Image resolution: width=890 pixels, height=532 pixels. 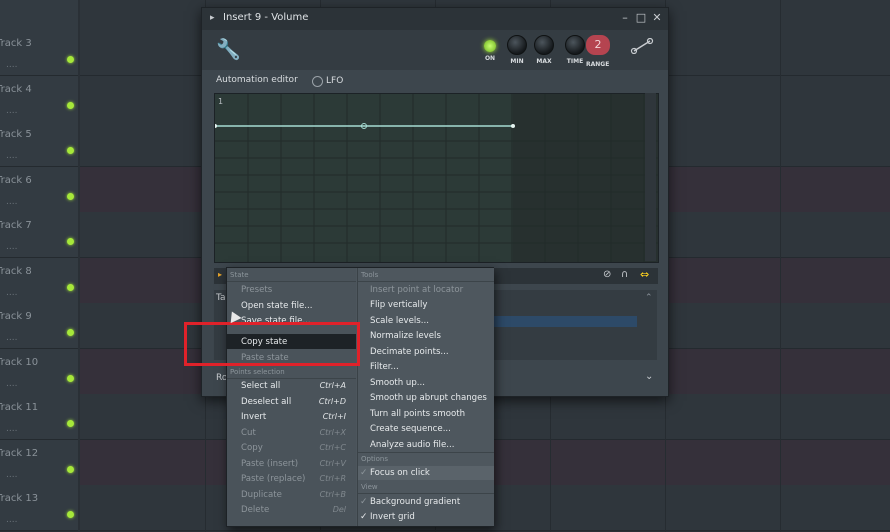 I want to click on minimize-button: –, so click(x=625, y=17).